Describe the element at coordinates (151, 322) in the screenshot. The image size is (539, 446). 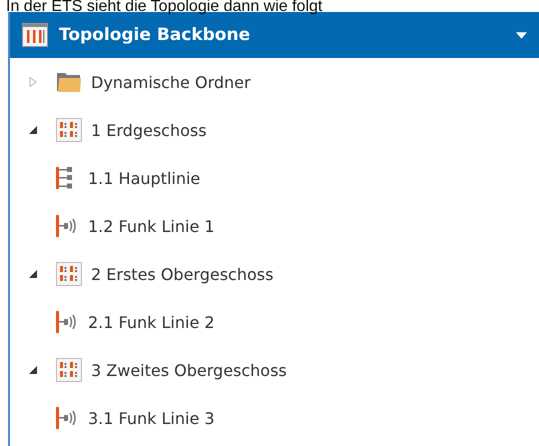
I see `tree-item-label: 2.1 Funk Linie 2` at that location.